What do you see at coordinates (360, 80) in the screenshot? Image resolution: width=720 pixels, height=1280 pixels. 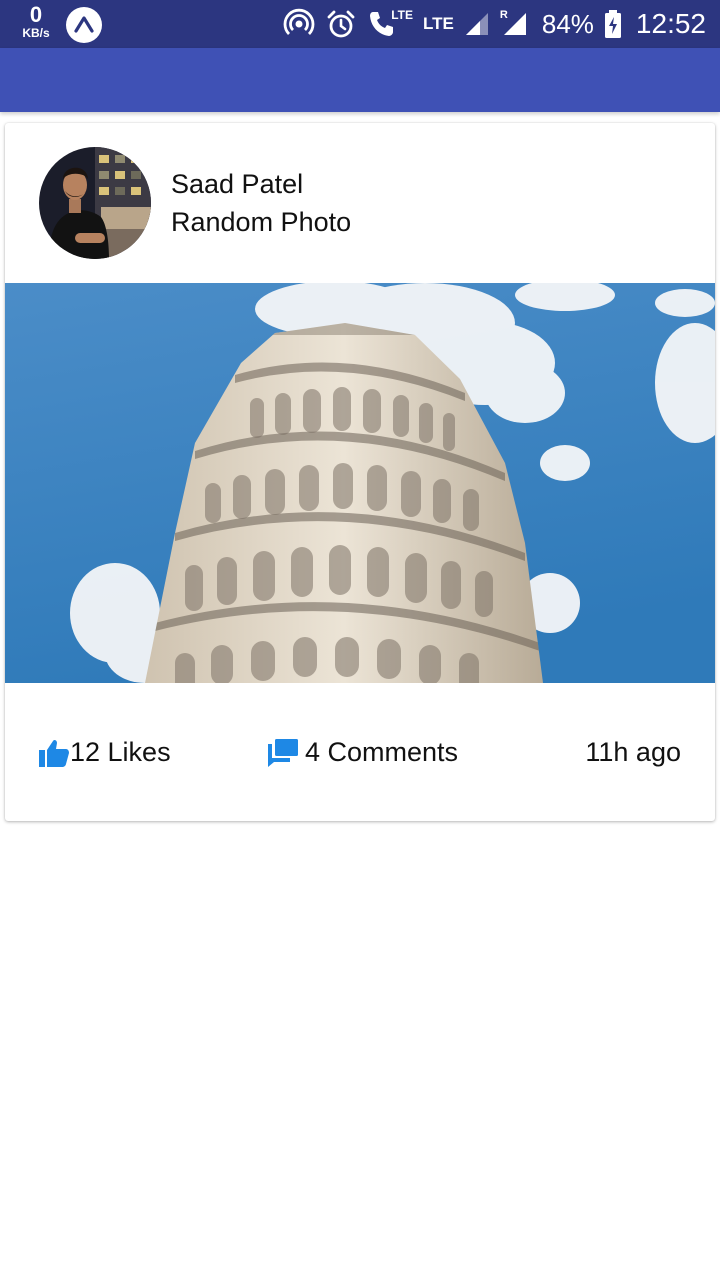 I see `app-bar` at bounding box center [360, 80].